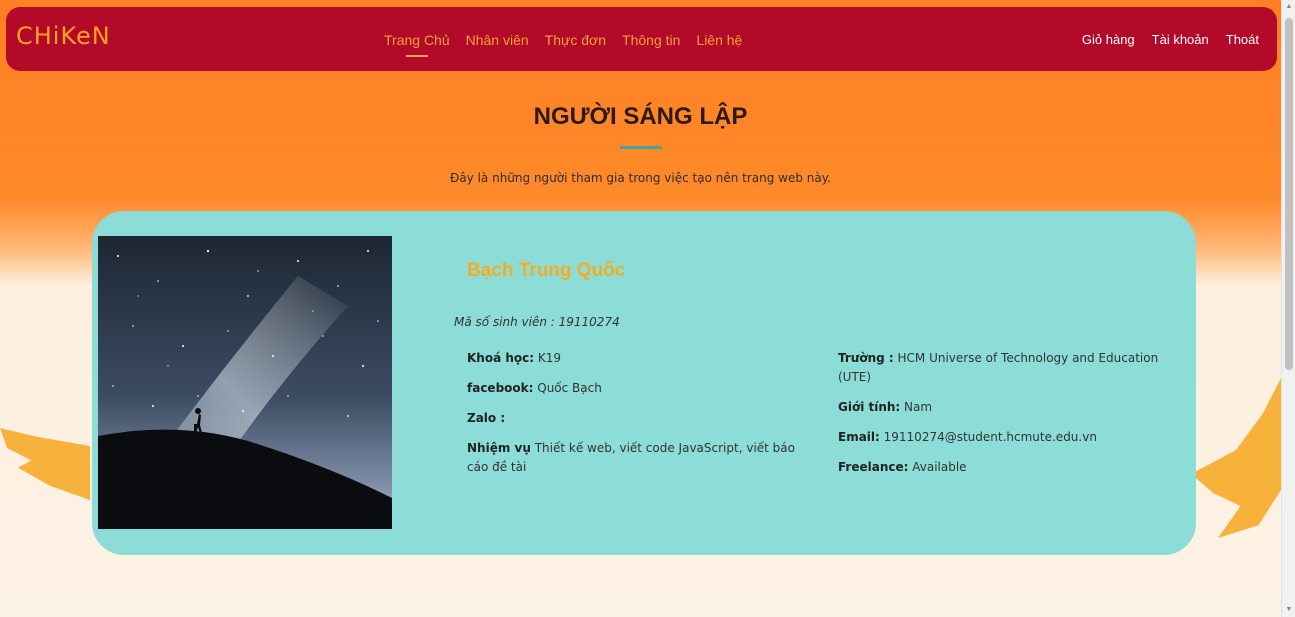 Image resolution: width=1295 pixels, height=617 pixels. What do you see at coordinates (916, 407) in the screenshot?
I see `field-value: Nam` at bounding box center [916, 407].